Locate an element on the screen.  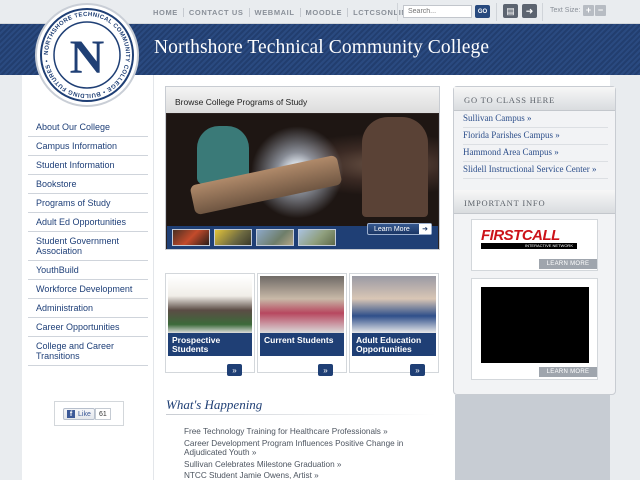
firstcall-logo-text: FIRSTCALL is located at coordinates (520, 235).